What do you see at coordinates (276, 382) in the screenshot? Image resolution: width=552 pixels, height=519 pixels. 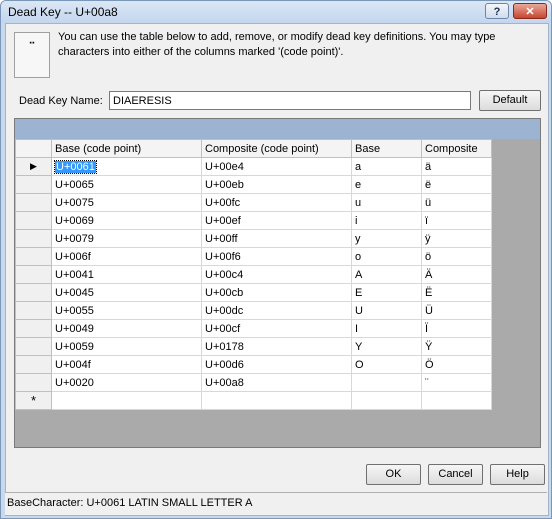 I see `composite-code-point-cell: U+00a8` at bounding box center [276, 382].